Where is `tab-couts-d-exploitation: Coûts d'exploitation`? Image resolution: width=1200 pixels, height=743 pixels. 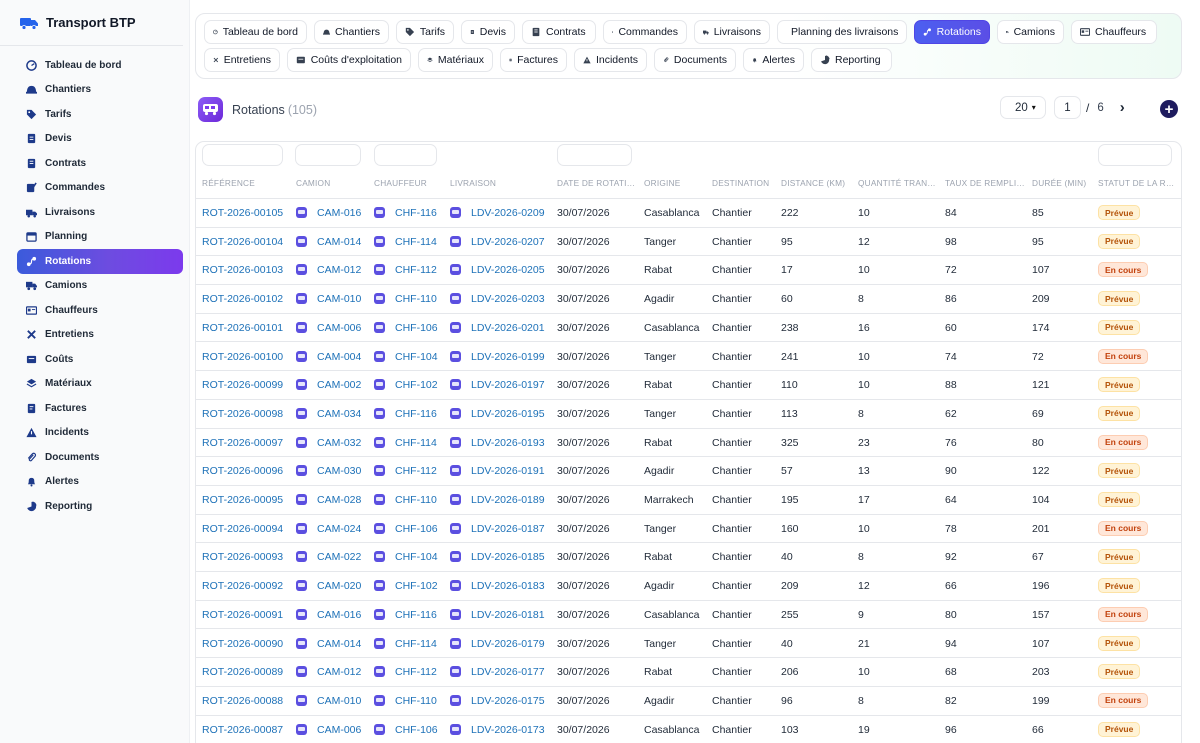 tab-couts-d-exploitation: Coûts d'exploitation is located at coordinates (349, 60).